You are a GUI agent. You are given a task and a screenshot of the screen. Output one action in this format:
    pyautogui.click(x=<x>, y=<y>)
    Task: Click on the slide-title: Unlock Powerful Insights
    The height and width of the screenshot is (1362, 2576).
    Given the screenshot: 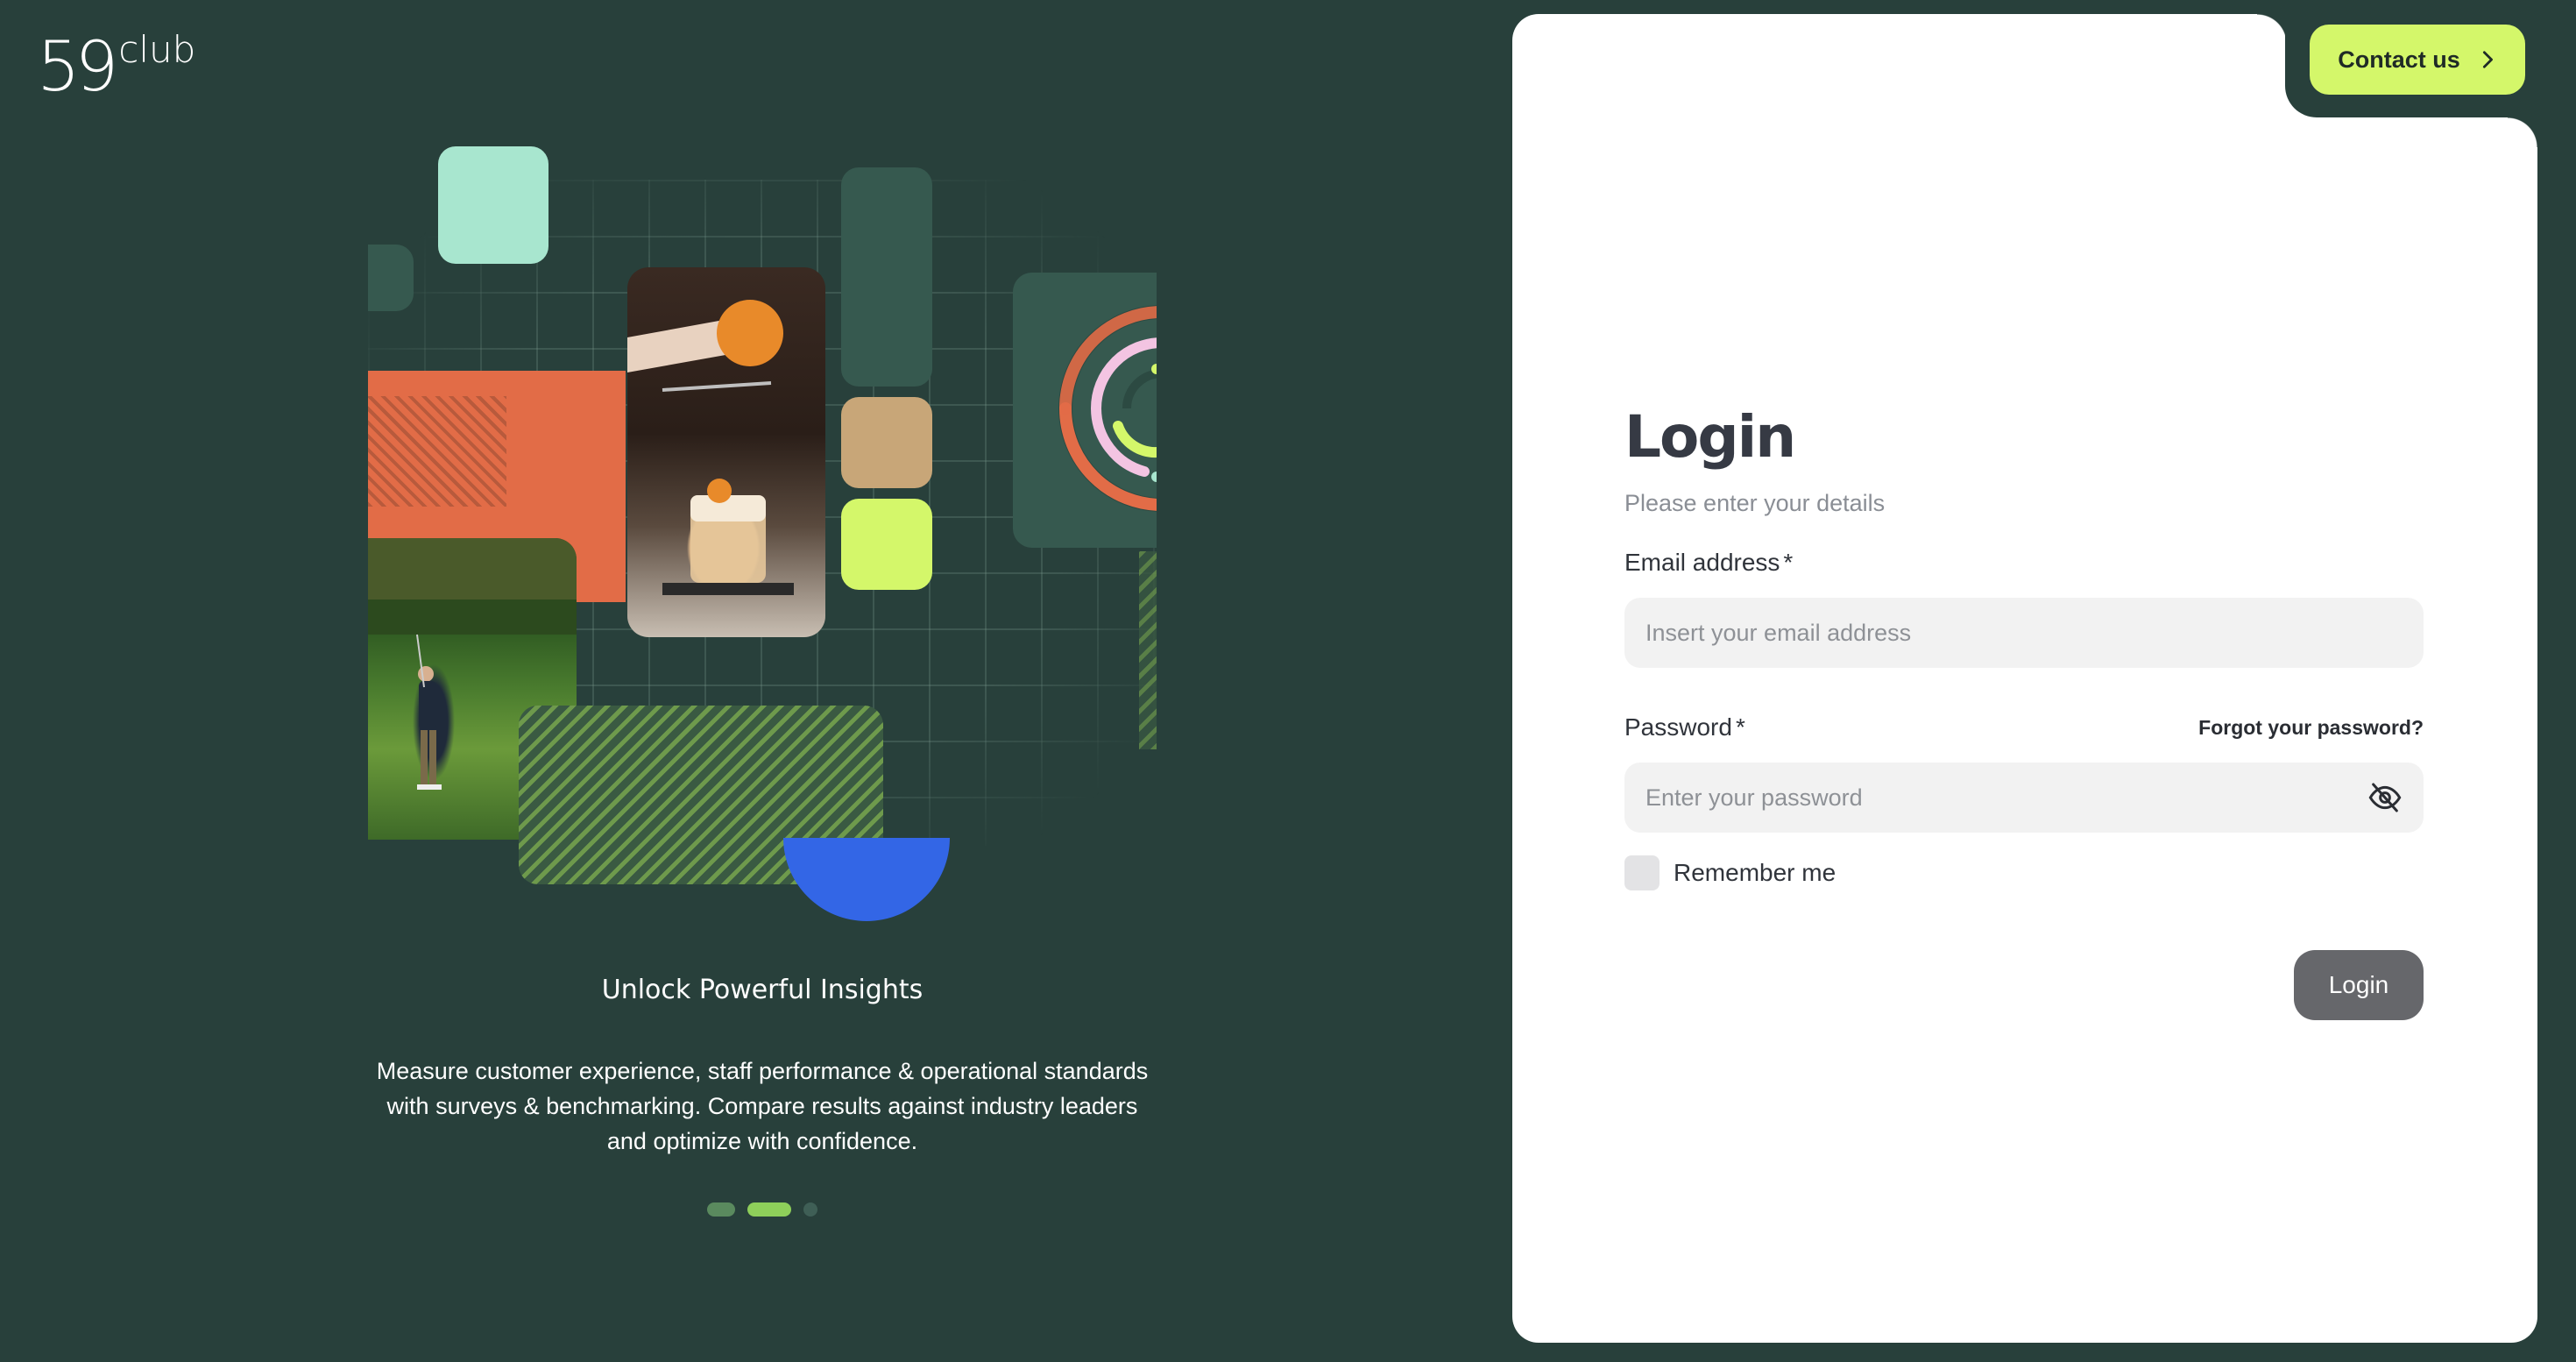 What is the action you would take?
    pyautogui.click(x=762, y=990)
    